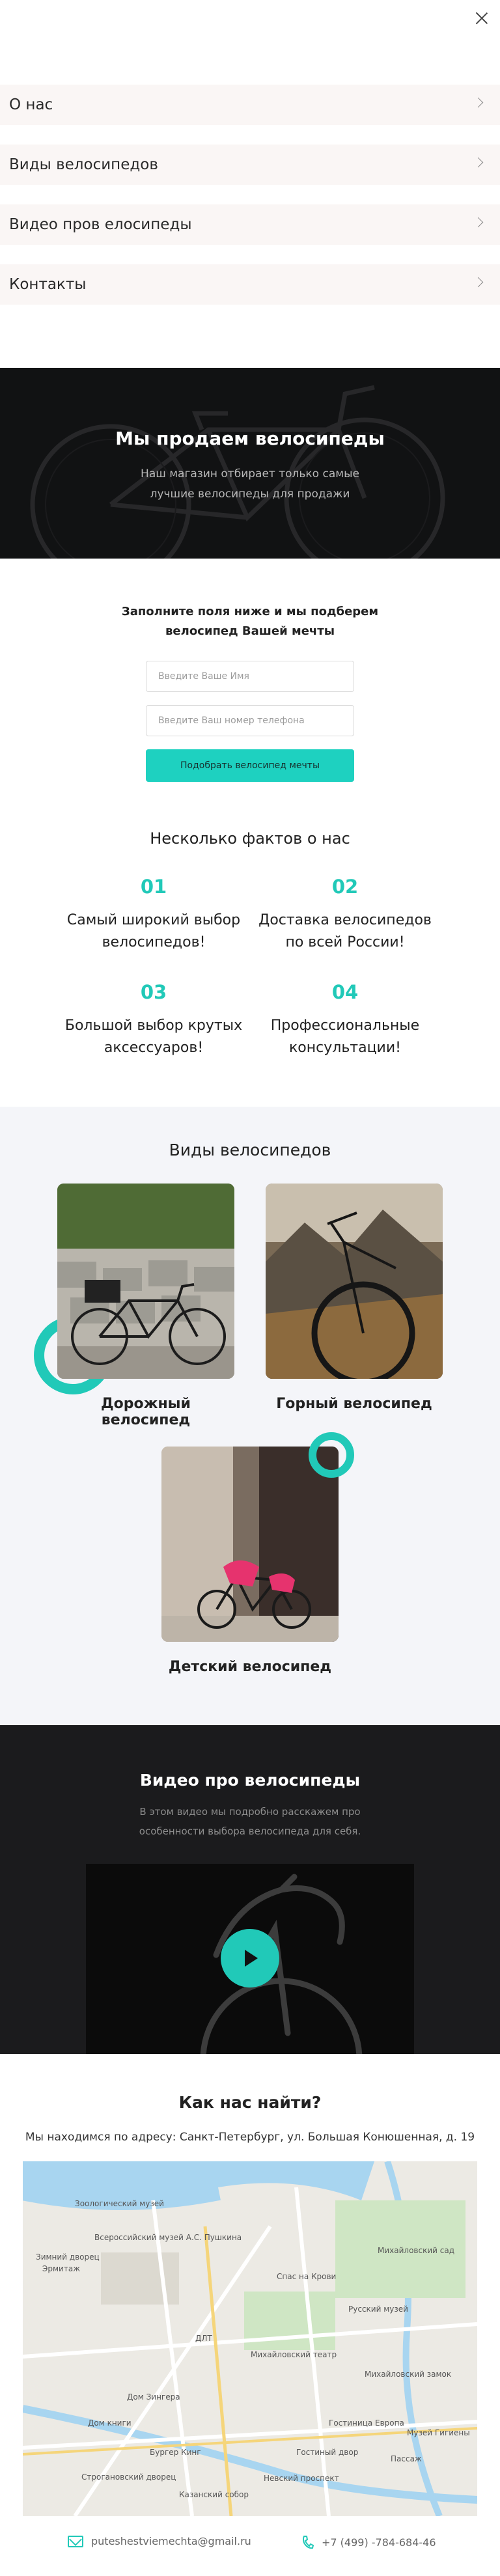 The image size is (500, 2576). What do you see at coordinates (438, 2432) in the screenshot?
I see `map-label: Музей Гигиены` at bounding box center [438, 2432].